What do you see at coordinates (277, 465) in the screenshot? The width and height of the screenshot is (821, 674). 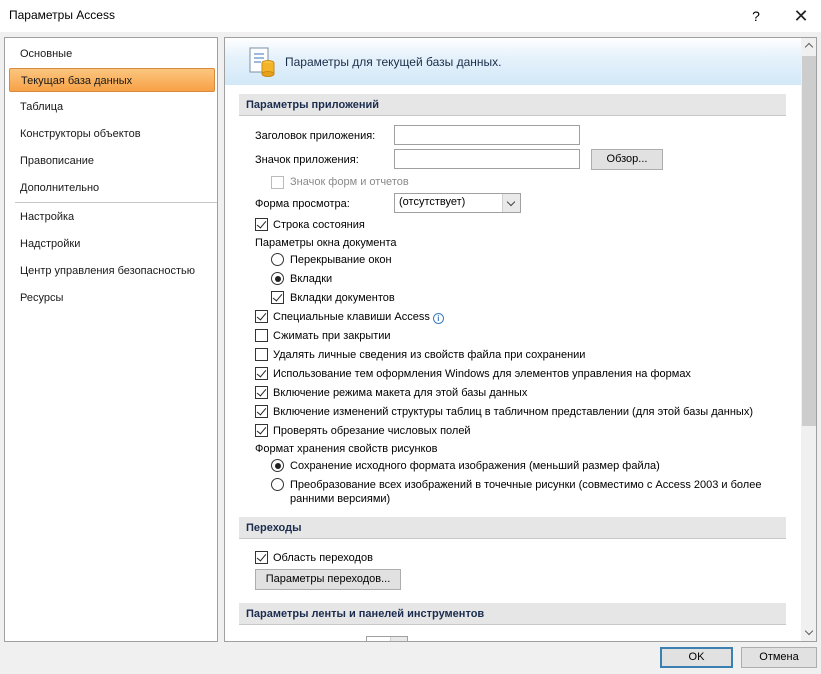 I see `preserve-format-radio` at bounding box center [277, 465].